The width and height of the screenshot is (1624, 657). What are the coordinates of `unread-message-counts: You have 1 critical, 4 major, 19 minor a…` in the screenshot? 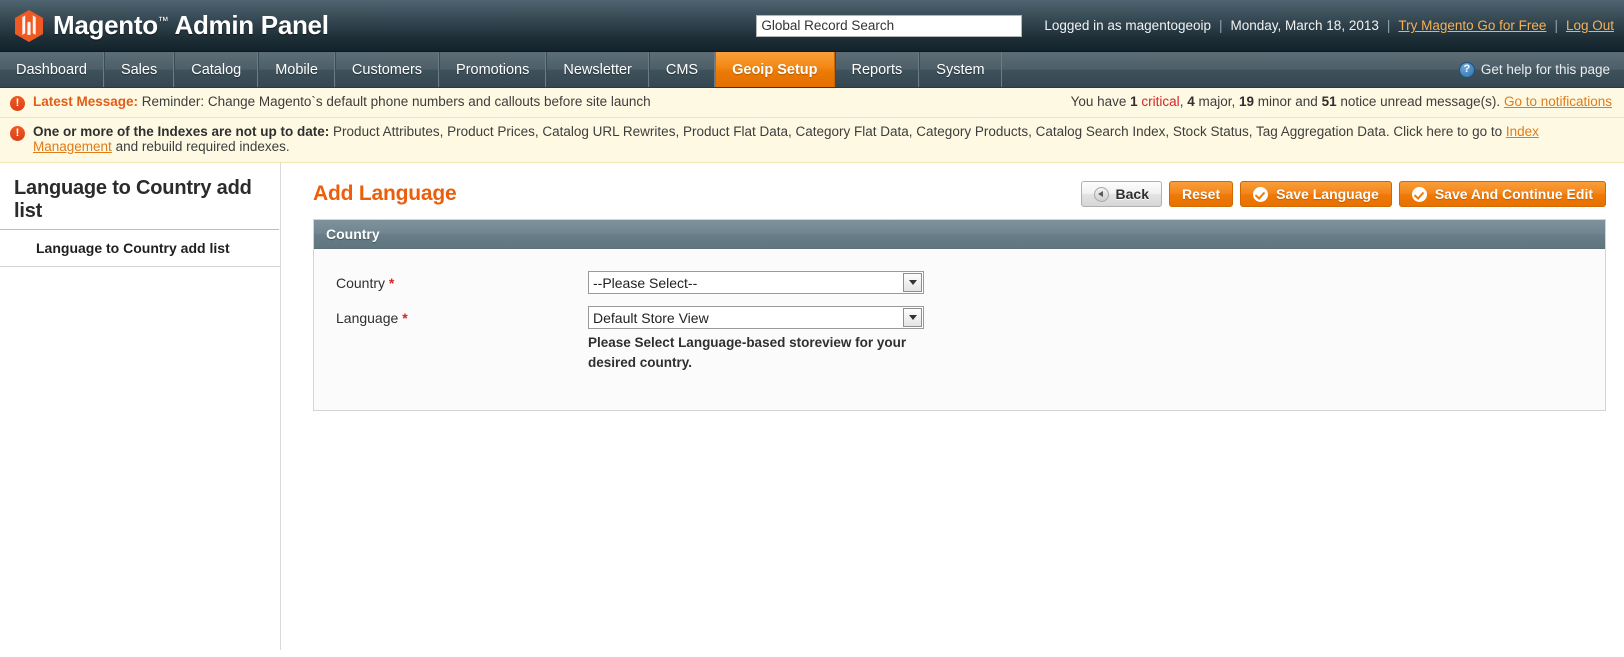 It's located at (1331, 101).